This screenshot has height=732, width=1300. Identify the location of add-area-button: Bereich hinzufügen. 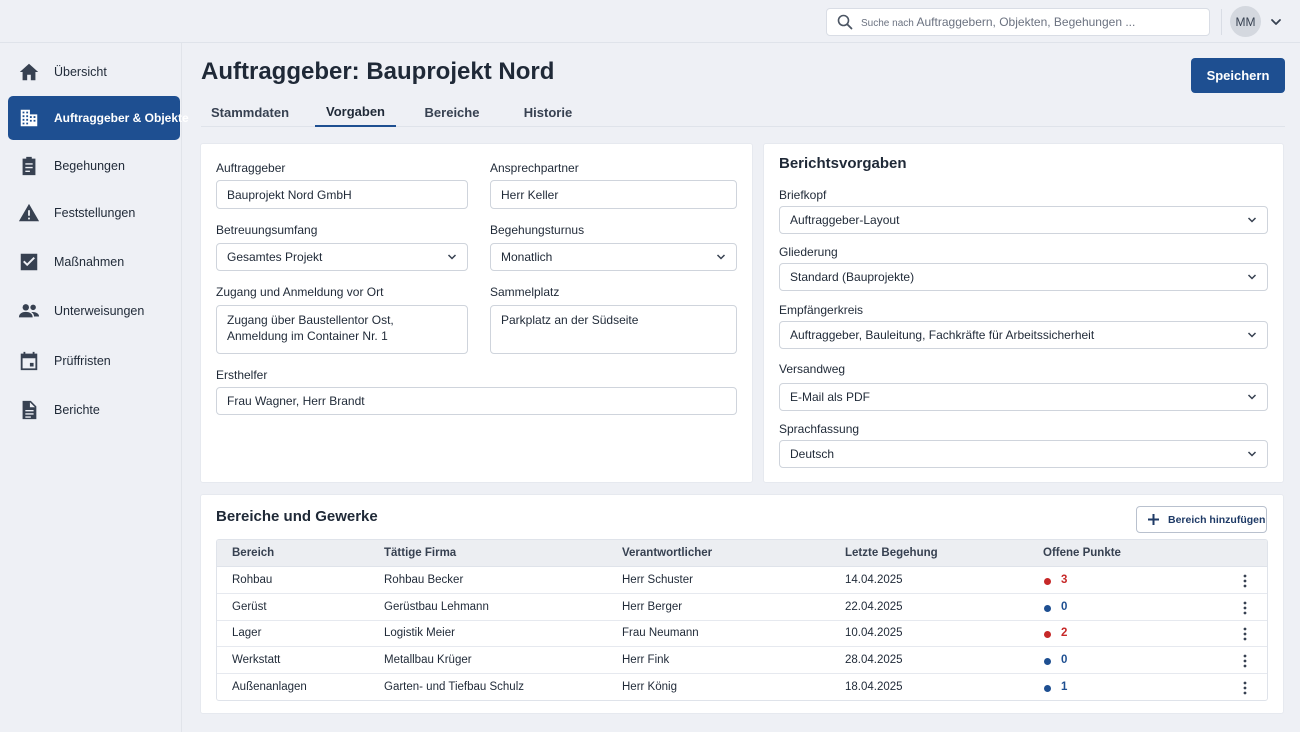
(1201, 519).